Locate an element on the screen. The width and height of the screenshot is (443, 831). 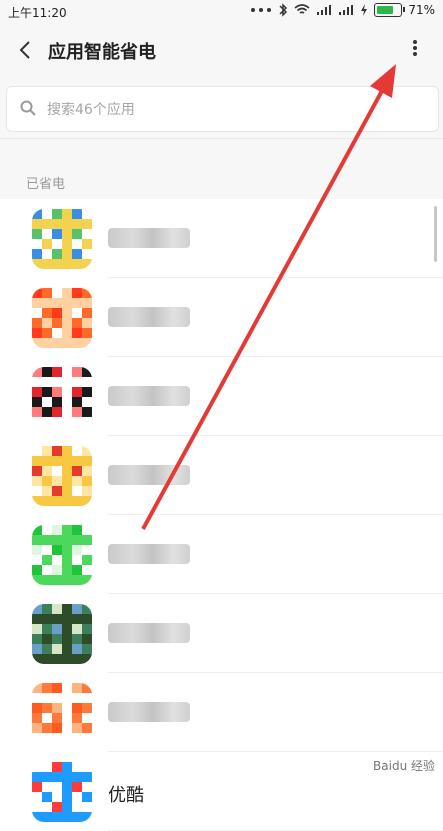
more-dots-icon is located at coordinates (261, 10).